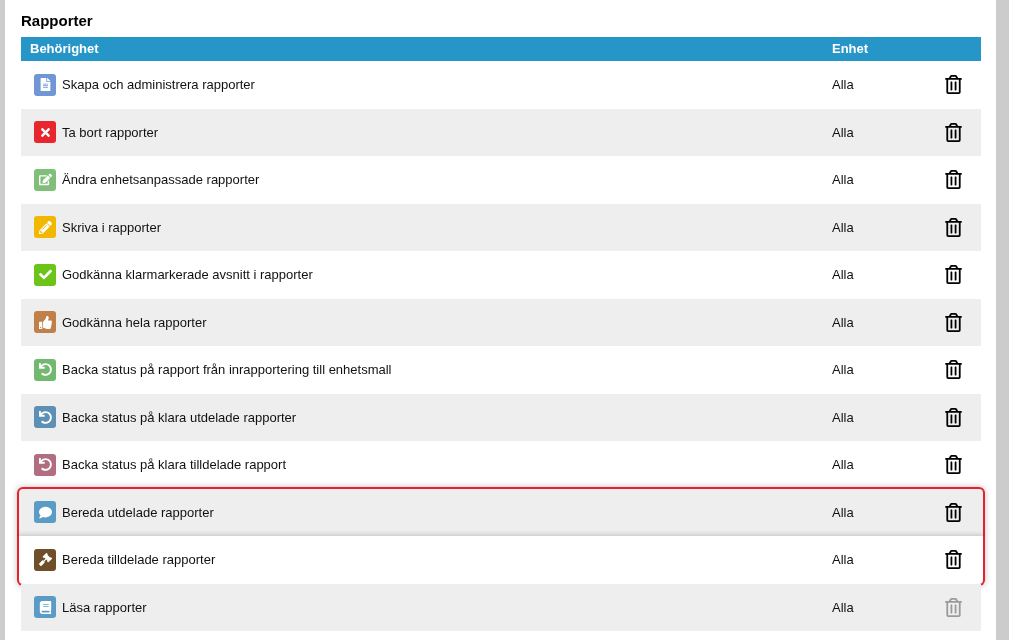 The image size is (1009, 640). I want to click on permission-label: Bereda tilldelade rapporter, so click(139, 560).